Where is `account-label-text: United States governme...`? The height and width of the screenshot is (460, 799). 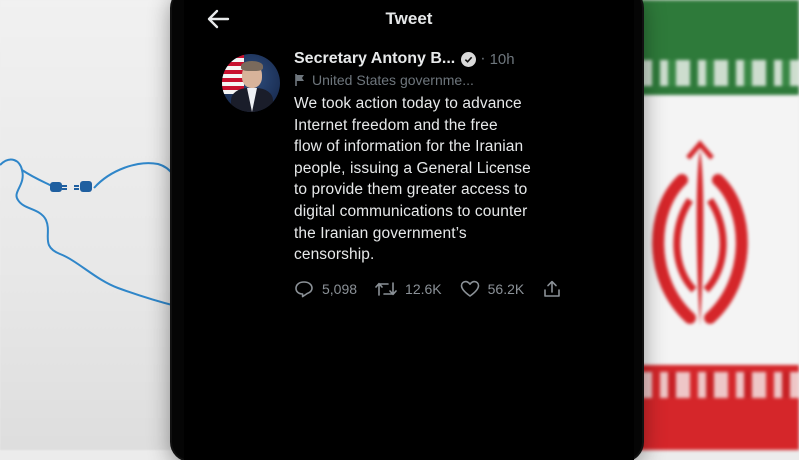
account-label-text: United States governme... is located at coordinates (393, 80).